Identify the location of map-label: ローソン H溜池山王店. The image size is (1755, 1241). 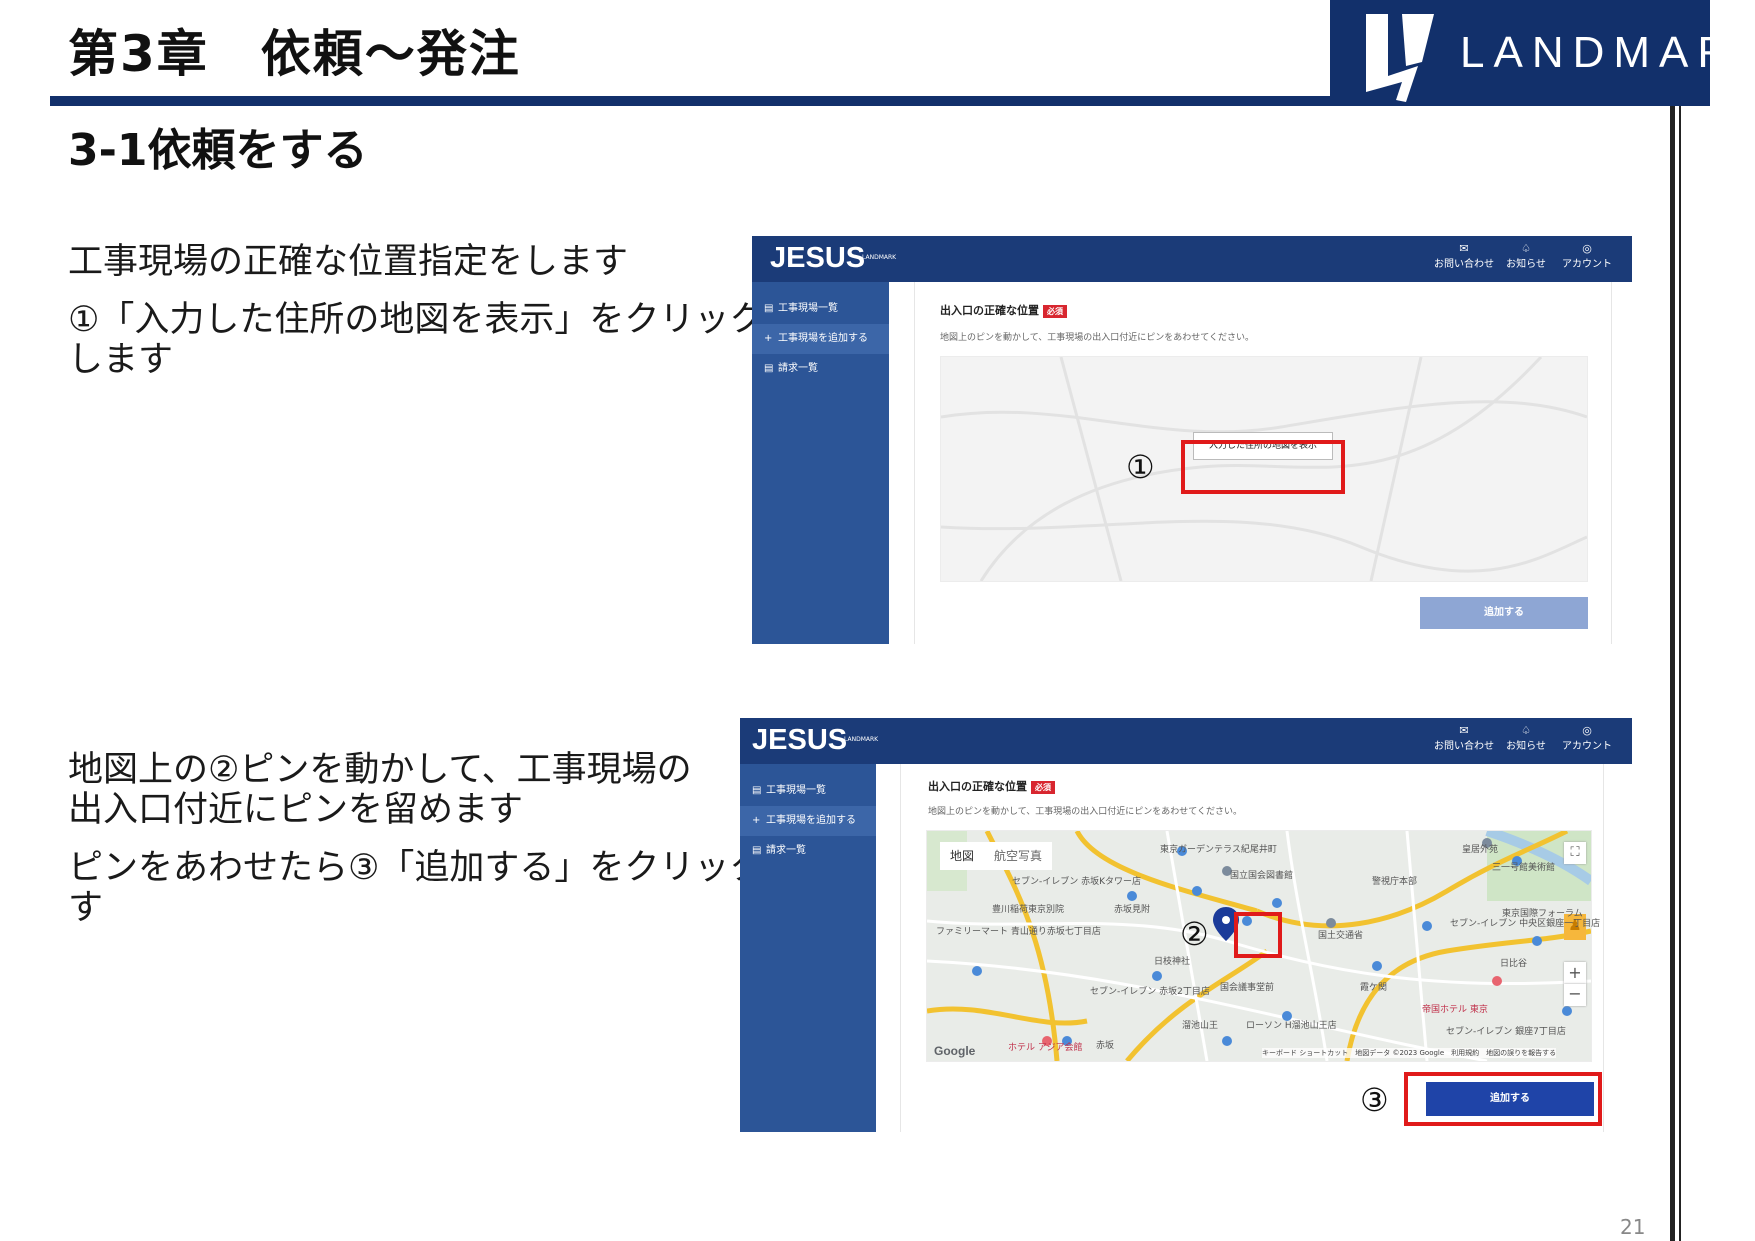
(1291, 1026).